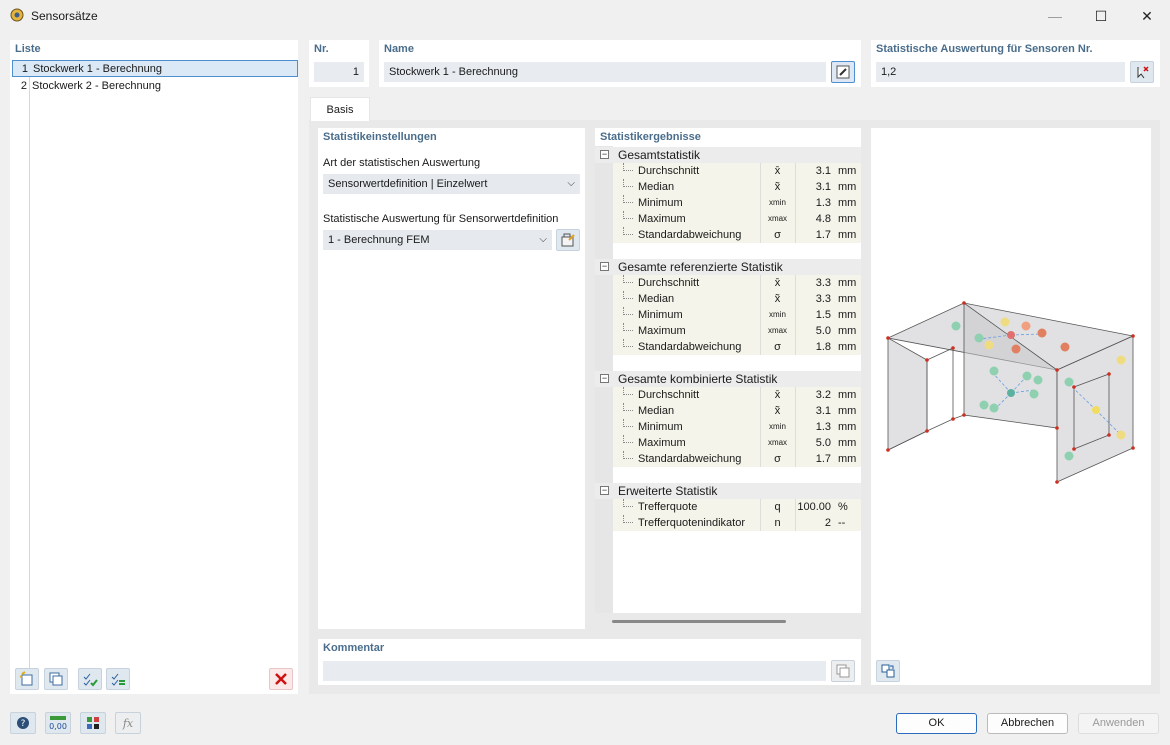 The image size is (1170, 745). I want to click on name-panel: Name Stockwerk 1 - Berechnung, so click(620, 63).